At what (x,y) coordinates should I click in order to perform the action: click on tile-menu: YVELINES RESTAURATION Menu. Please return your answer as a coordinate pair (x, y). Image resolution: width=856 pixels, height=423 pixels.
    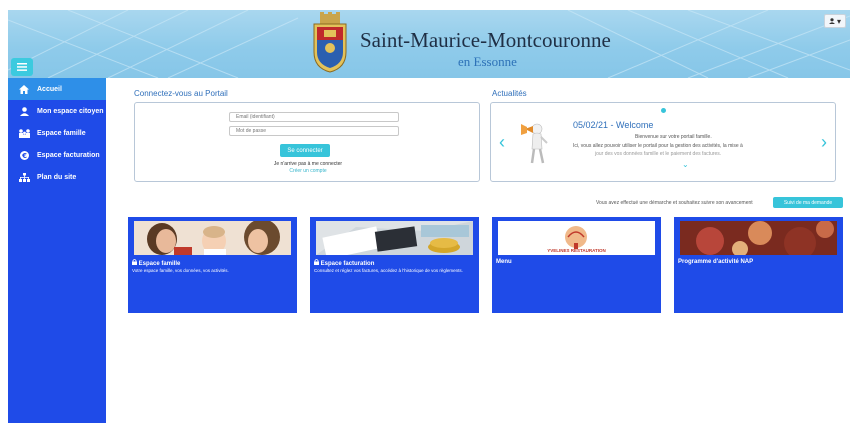
    Looking at the image, I should click on (576, 265).